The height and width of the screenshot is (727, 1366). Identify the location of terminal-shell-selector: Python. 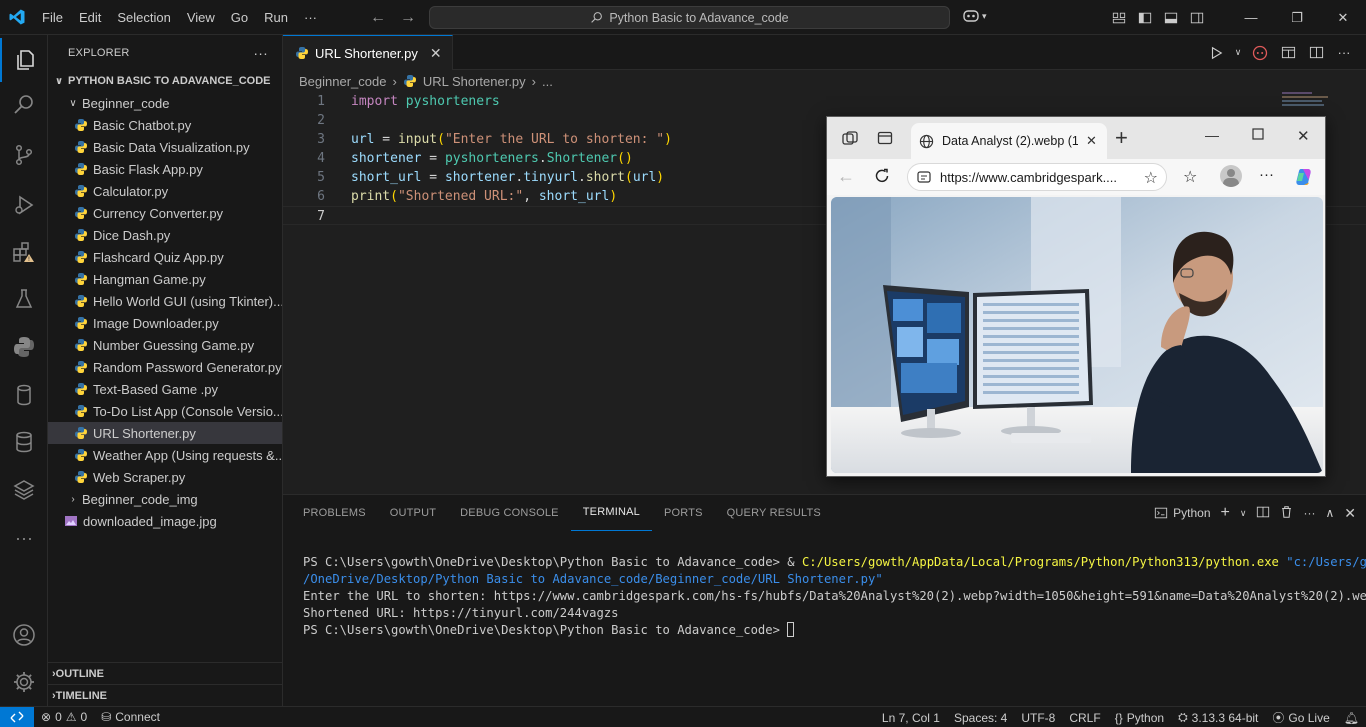
(1182, 513).